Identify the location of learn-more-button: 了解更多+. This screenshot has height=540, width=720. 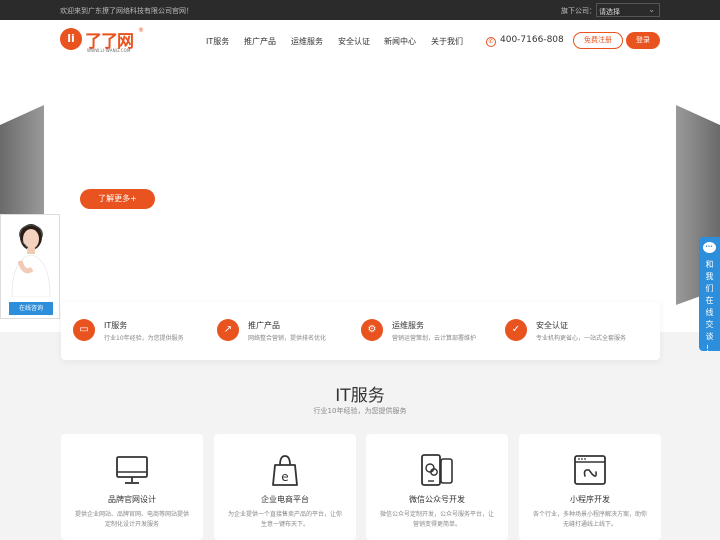
(117, 199).